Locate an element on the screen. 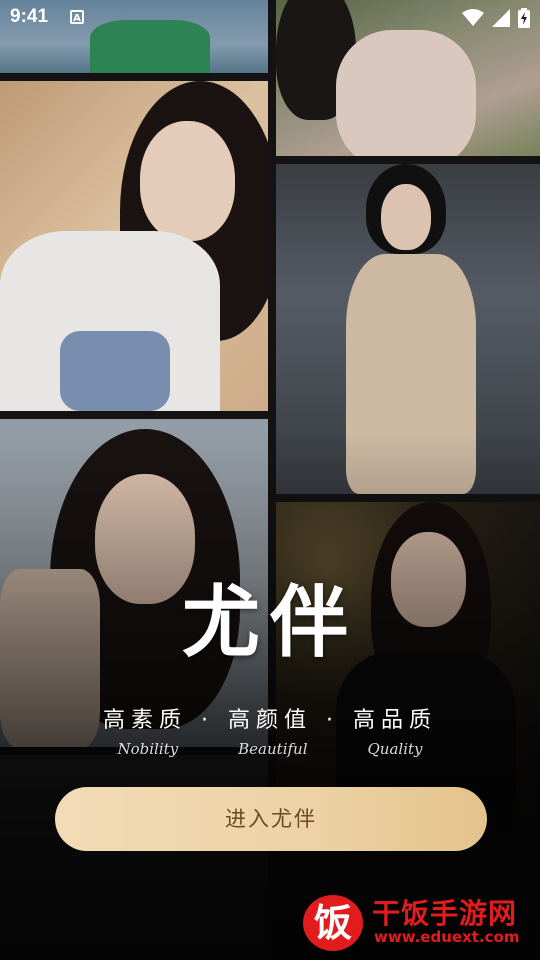 The width and height of the screenshot is (540, 960). status-time: 9:41 is located at coordinates (29, 16).